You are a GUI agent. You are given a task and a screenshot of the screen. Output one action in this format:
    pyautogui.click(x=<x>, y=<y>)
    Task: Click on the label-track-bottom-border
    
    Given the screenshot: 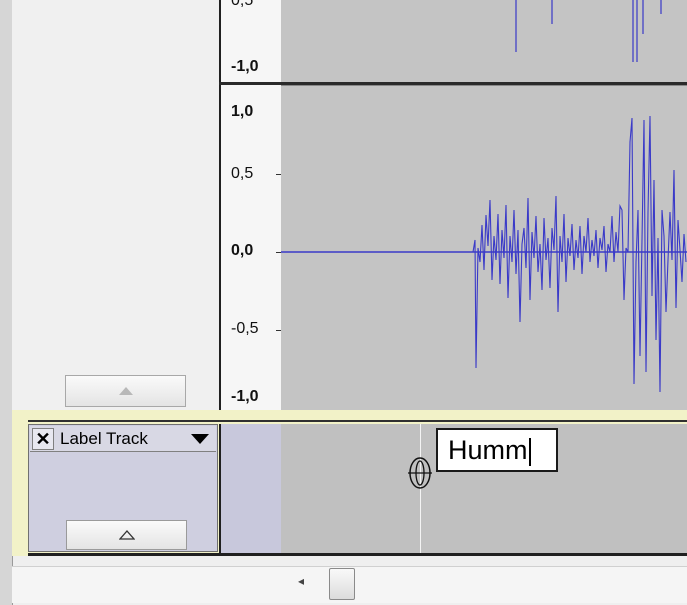 What is the action you would take?
    pyautogui.click(x=357, y=554)
    